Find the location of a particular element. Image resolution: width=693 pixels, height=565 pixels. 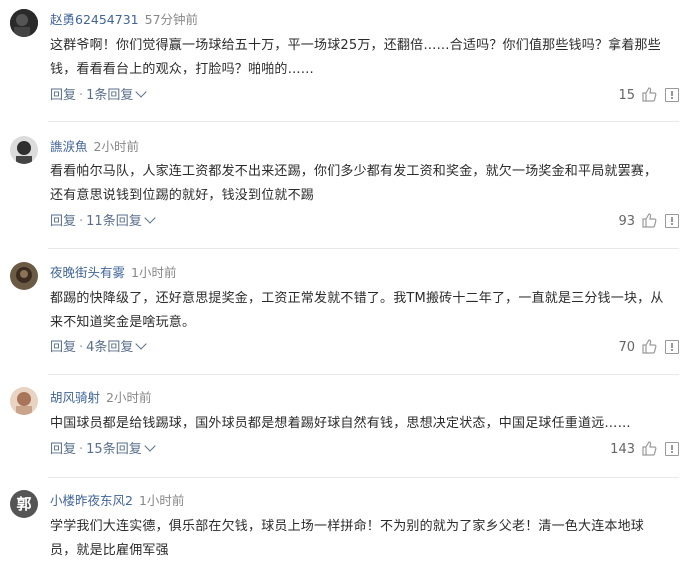

view-replies-button: 15条回复 is located at coordinates (114, 449).